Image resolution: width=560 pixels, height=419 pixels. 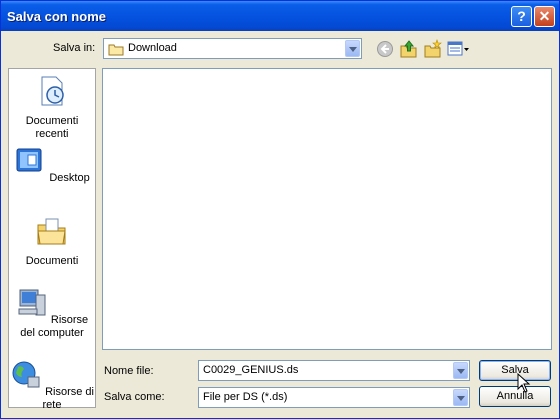 What do you see at coordinates (433, 49) in the screenshot?
I see `new-folder-icon` at bounding box center [433, 49].